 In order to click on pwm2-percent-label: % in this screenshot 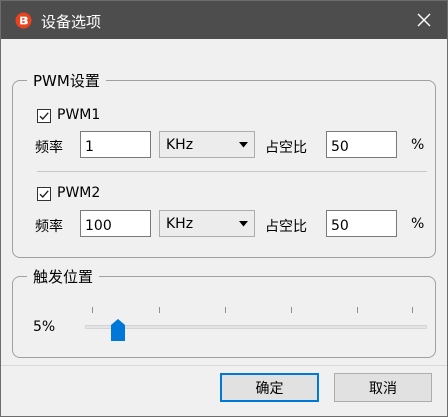, I will do `click(418, 224)`.